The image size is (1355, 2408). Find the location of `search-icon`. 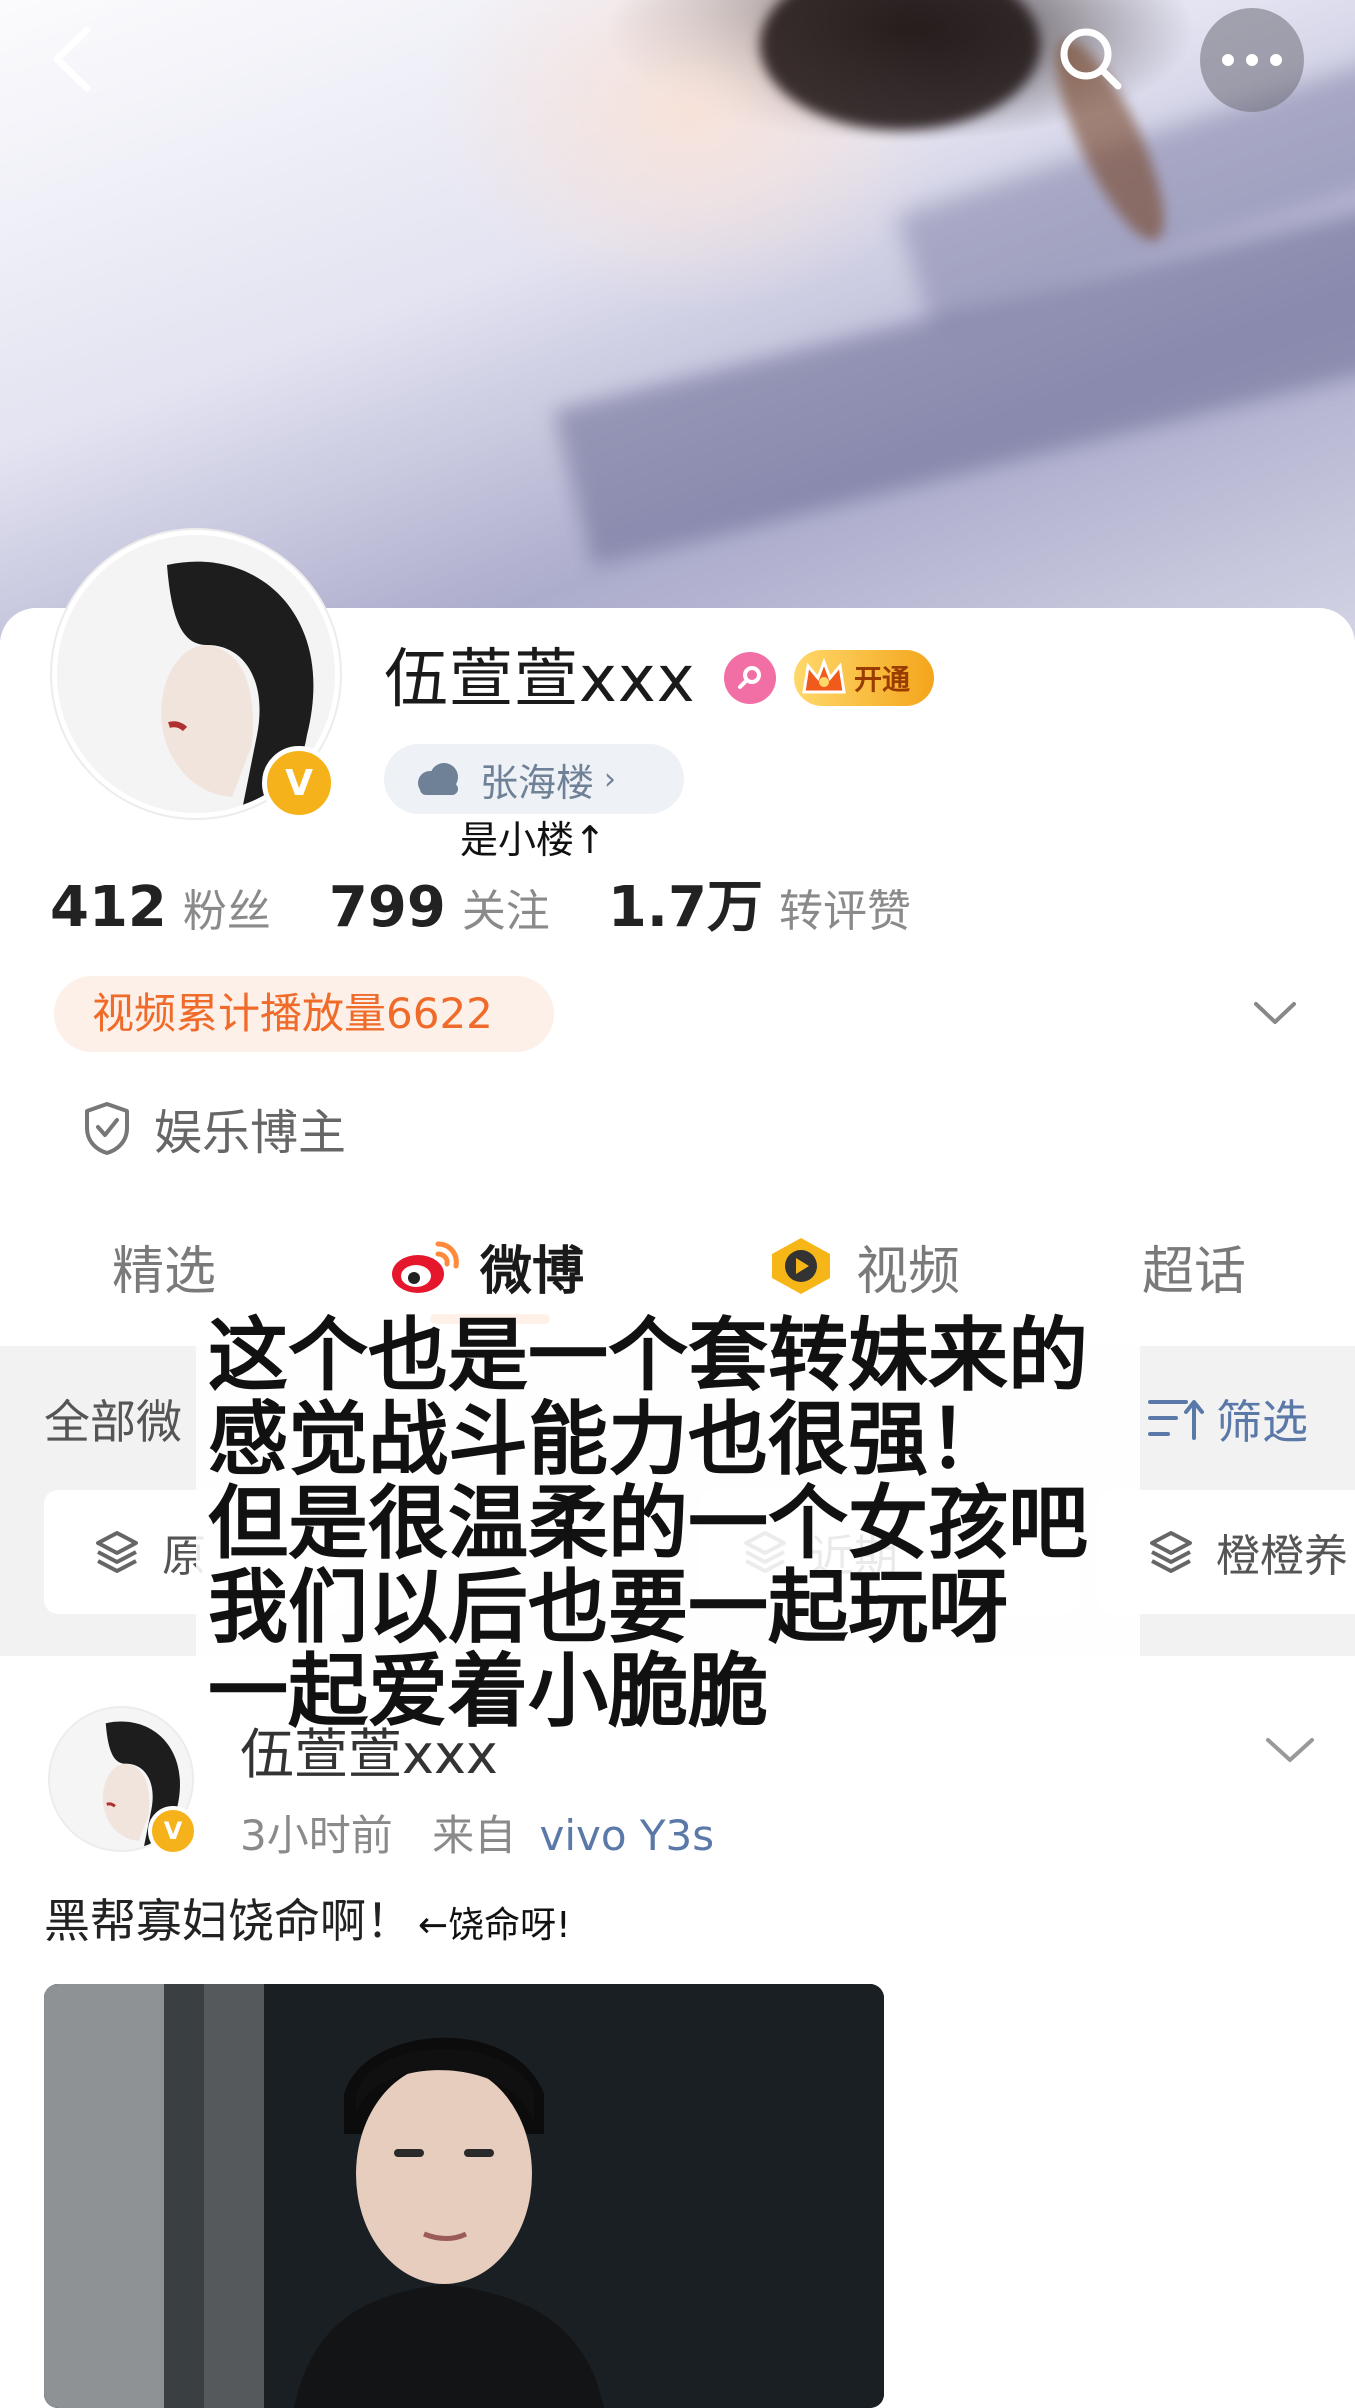

search-icon is located at coordinates (1091, 59).